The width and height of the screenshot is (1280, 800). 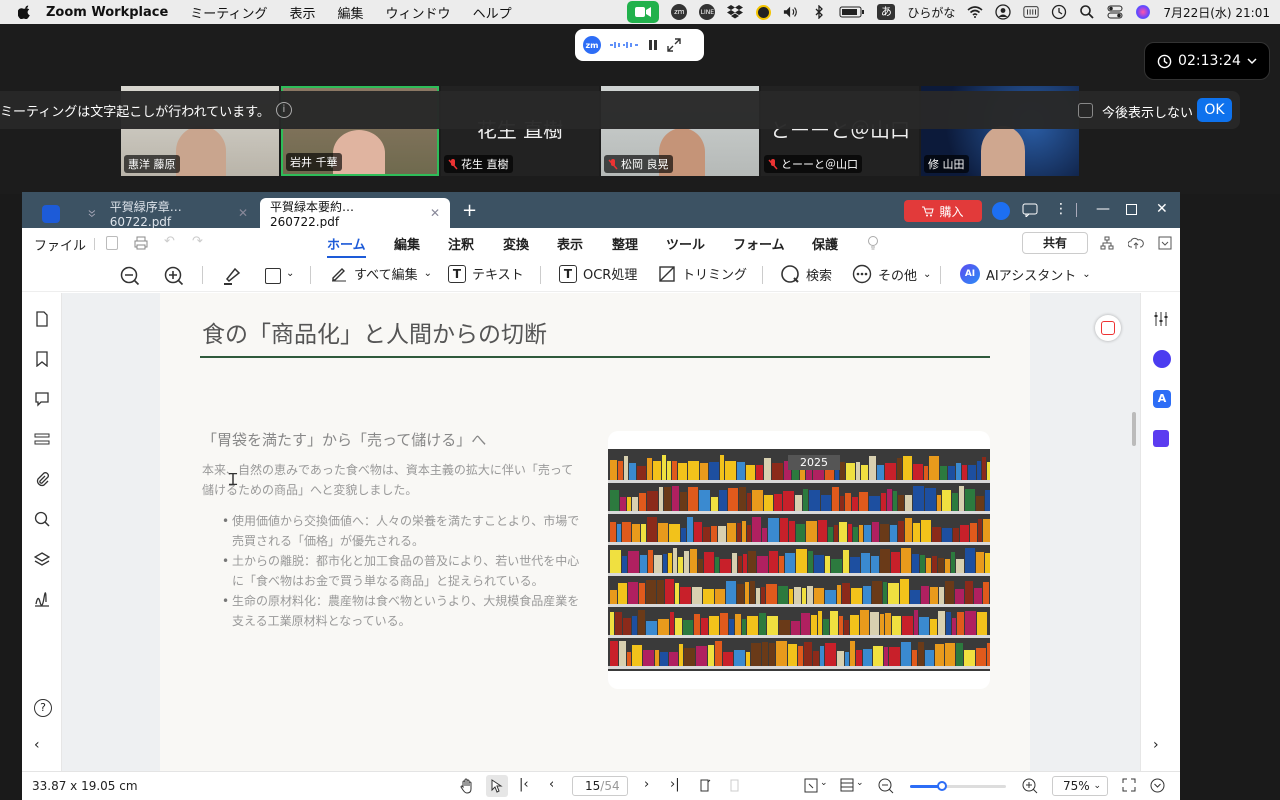 What do you see at coordinates (570, 243) in the screenshot?
I see `tab-view: 表示` at bounding box center [570, 243].